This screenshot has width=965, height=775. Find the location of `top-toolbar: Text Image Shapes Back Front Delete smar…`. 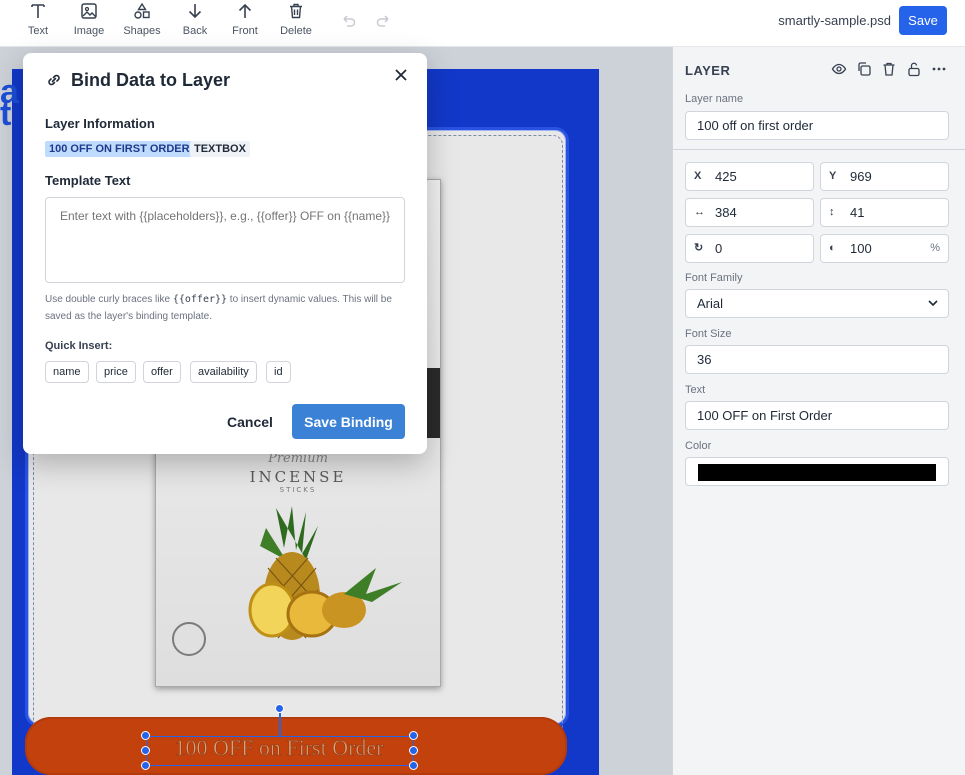

top-toolbar: Text Image Shapes Back Front Delete smar… is located at coordinates (482, 23).